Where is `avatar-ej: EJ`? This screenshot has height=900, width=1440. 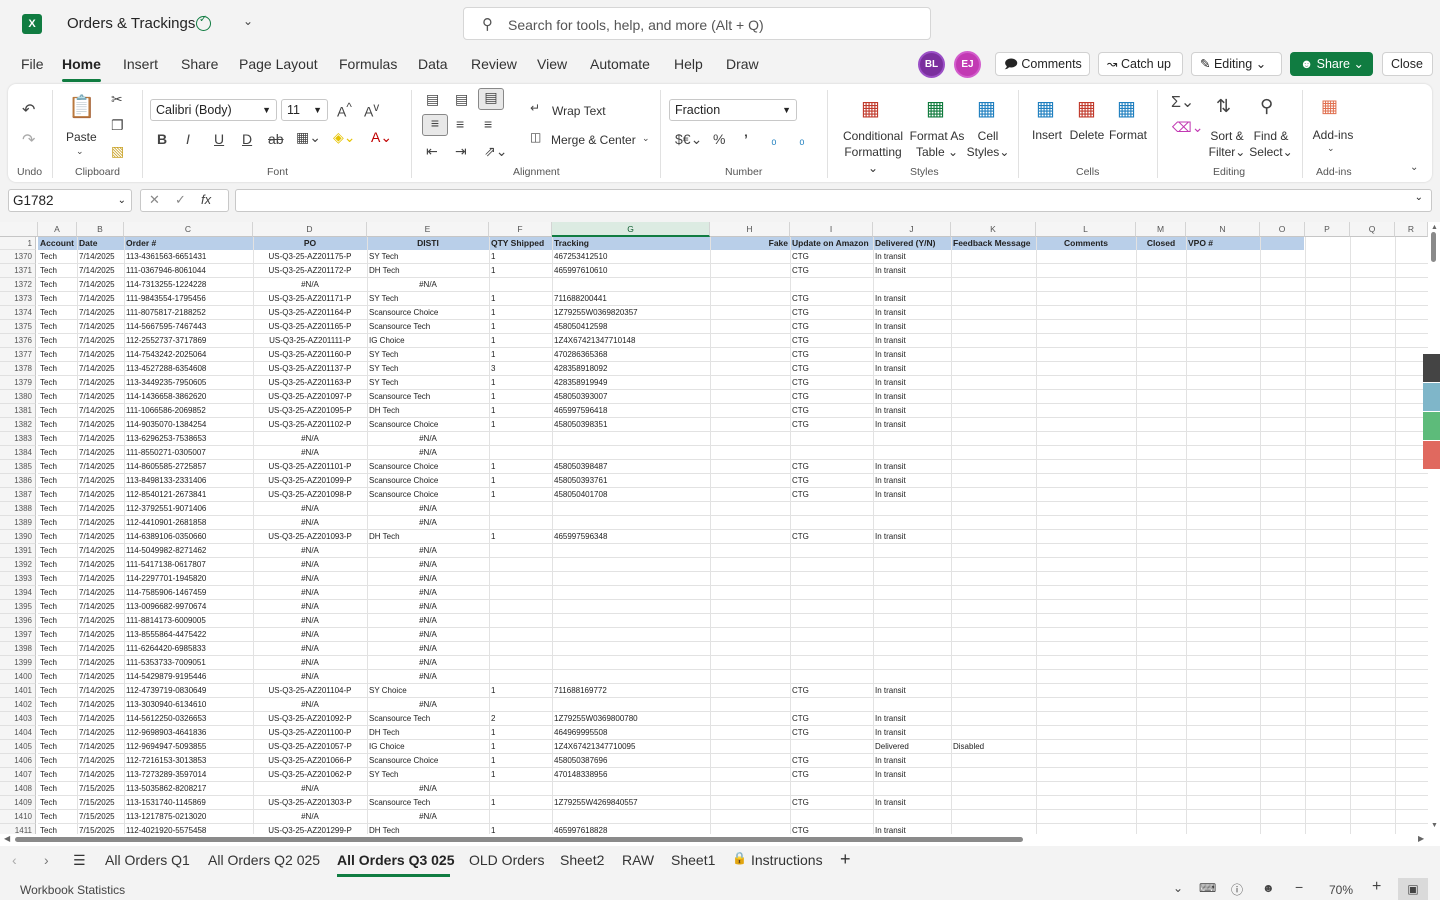 avatar-ej: EJ is located at coordinates (967, 64).